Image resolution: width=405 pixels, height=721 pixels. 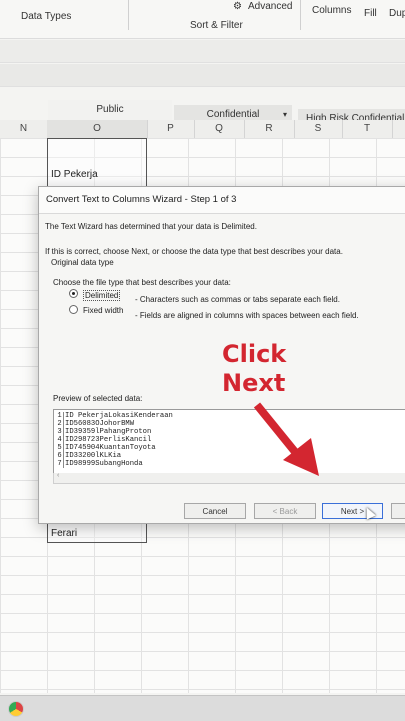 What do you see at coordinates (254, 383) in the screenshot?
I see `annotation-line-2: Next` at bounding box center [254, 383].